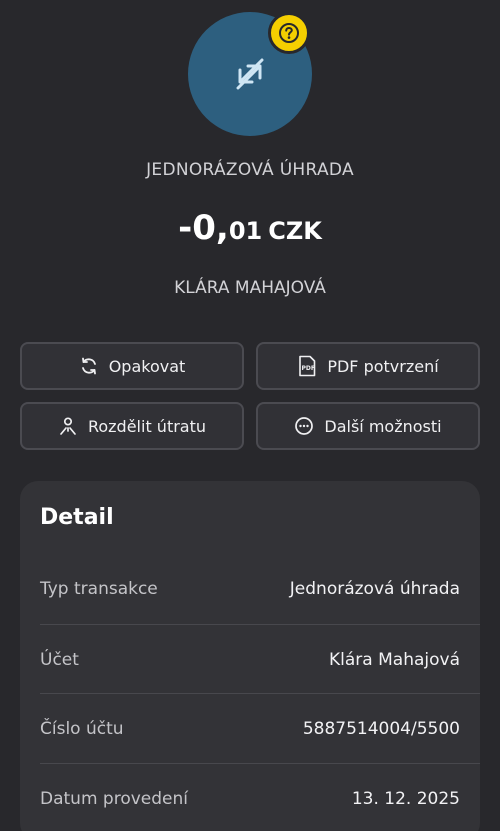 The height and width of the screenshot is (831, 500). Describe the element at coordinates (304, 426) in the screenshot. I see `more-options-icon` at that location.